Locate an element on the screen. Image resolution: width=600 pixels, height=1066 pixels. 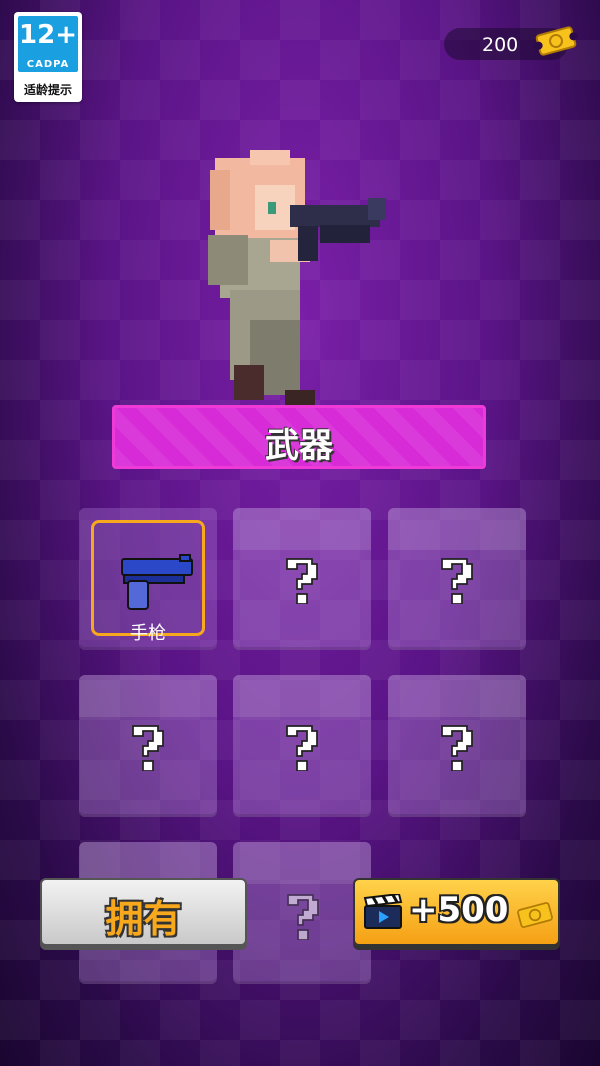
pistol-icon is located at coordinates (157, 582).